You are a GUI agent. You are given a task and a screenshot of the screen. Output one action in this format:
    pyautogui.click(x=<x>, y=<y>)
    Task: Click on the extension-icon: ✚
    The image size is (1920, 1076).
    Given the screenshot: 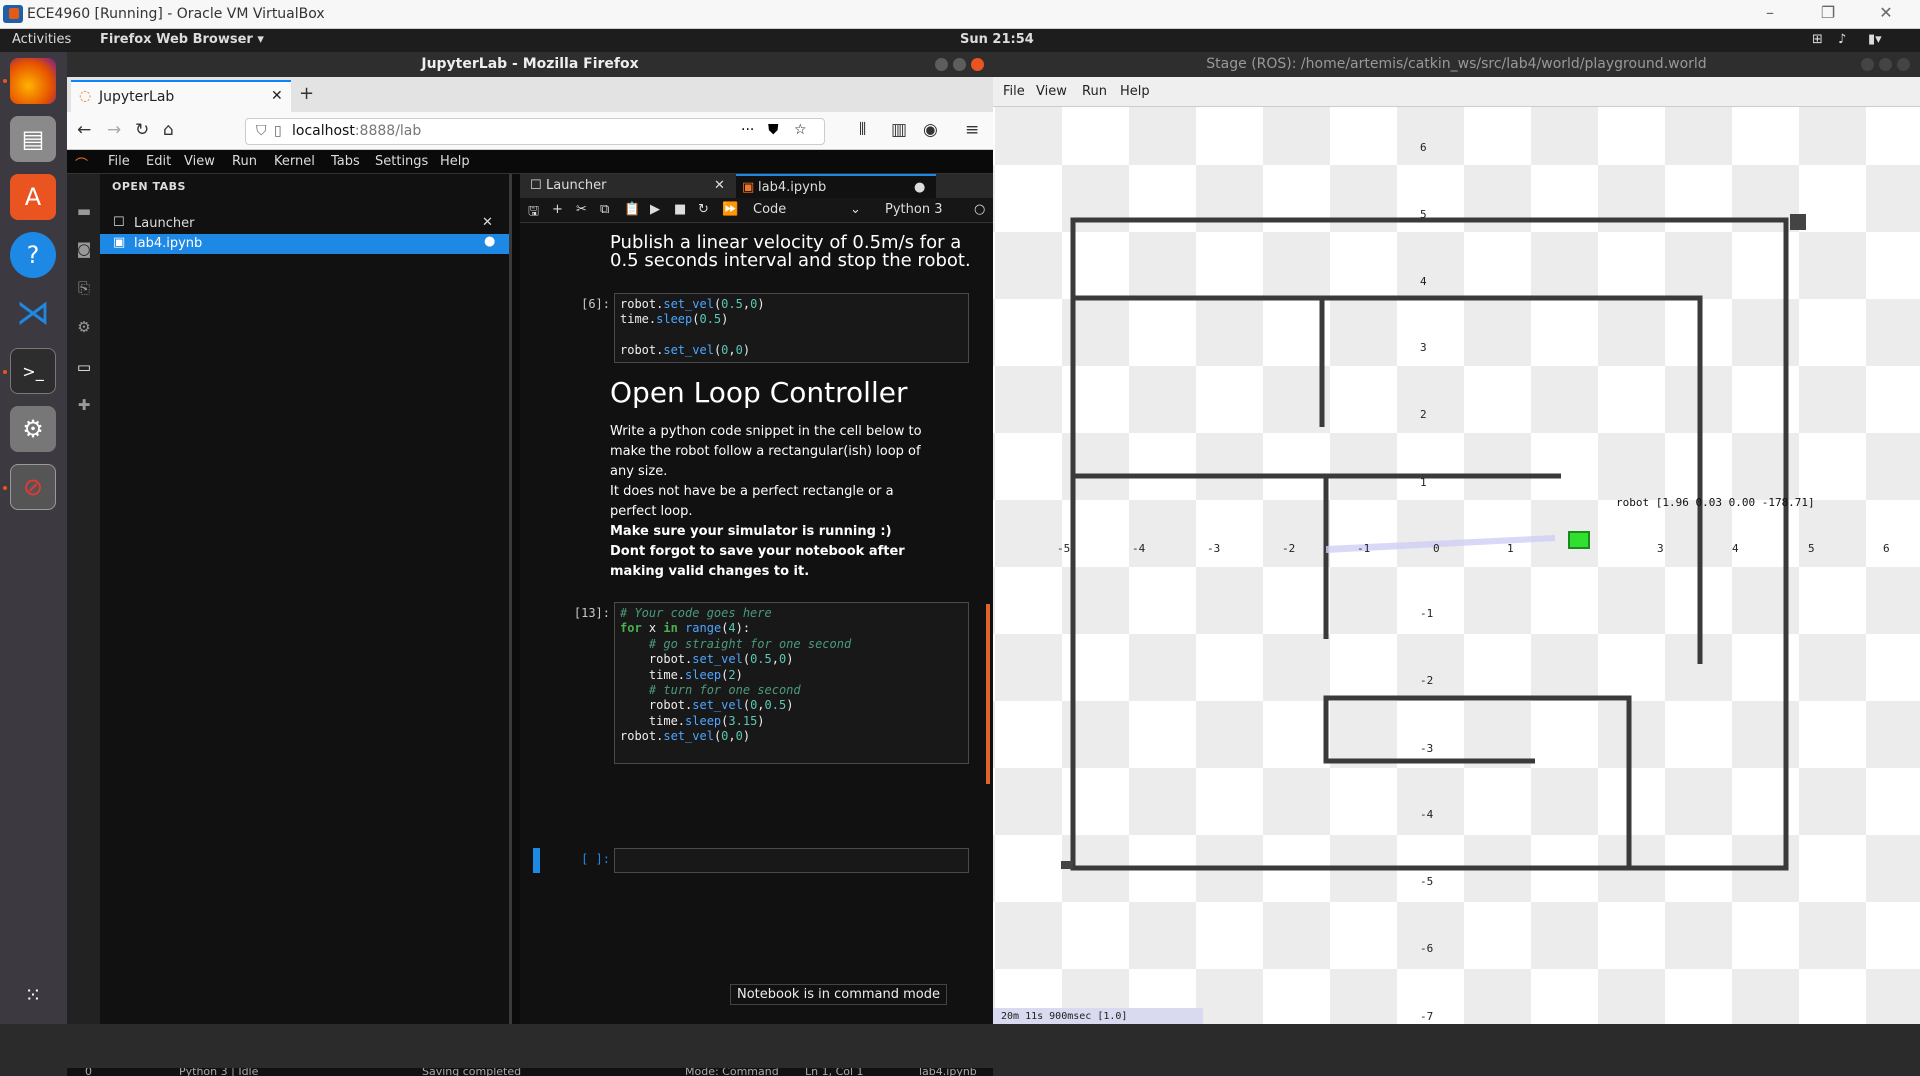 What is the action you would take?
    pyautogui.click(x=84, y=406)
    